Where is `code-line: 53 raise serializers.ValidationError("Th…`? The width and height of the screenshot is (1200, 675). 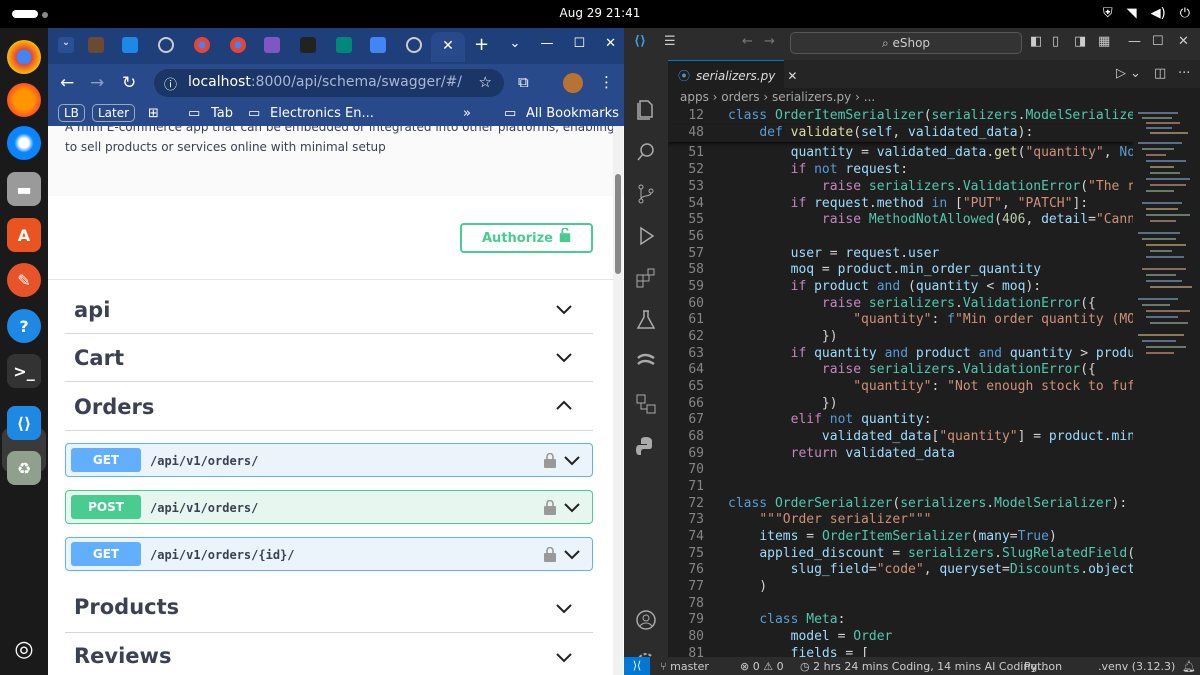 code-line: 53 raise serializers.ValidationError("Th… is located at coordinates (900, 187).